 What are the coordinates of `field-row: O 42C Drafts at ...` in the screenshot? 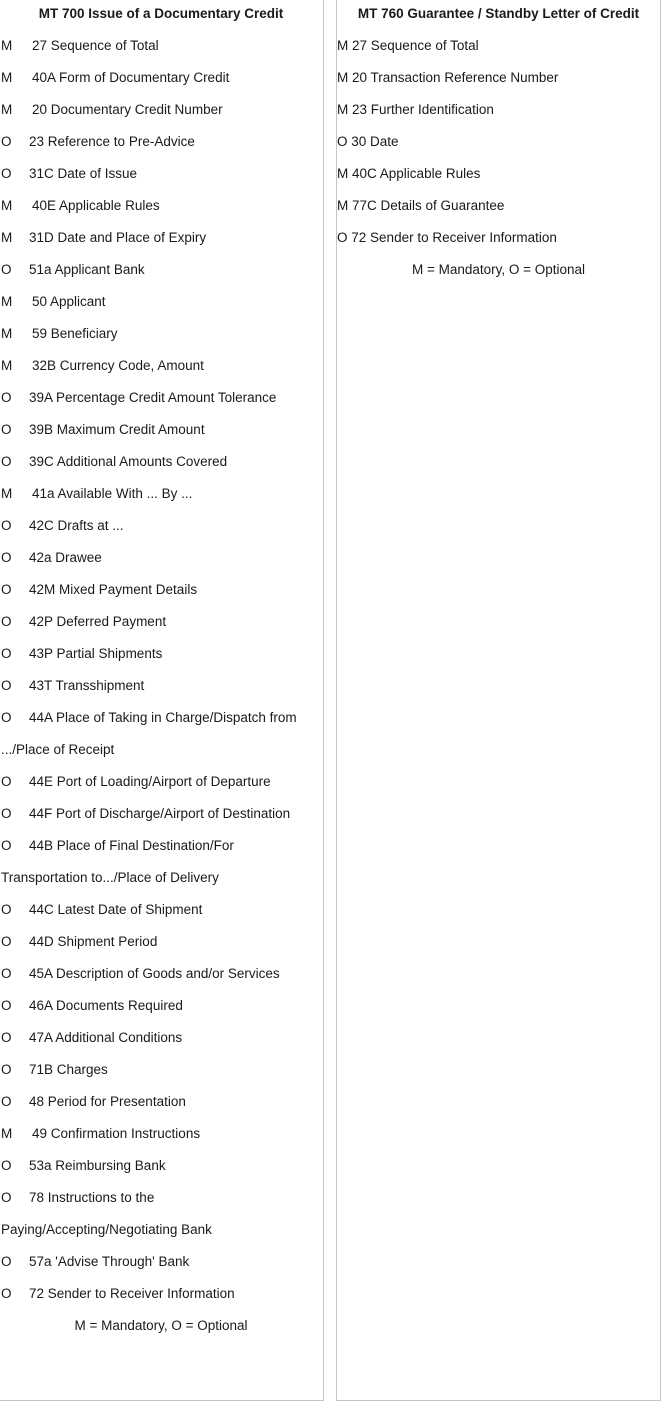 It's located at (161, 526).